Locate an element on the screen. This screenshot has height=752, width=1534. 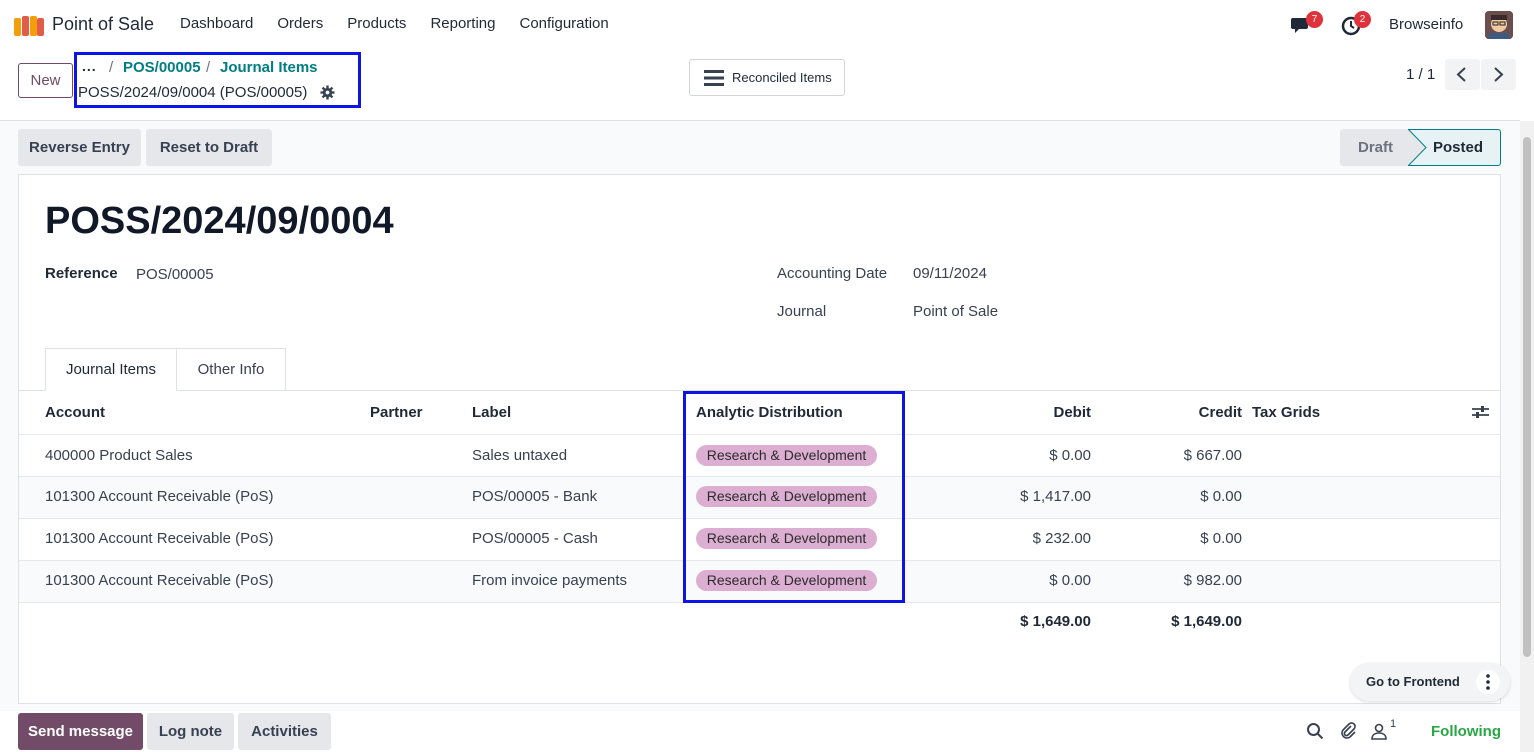
followers-count: 1 is located at coordinates (1393, 724).